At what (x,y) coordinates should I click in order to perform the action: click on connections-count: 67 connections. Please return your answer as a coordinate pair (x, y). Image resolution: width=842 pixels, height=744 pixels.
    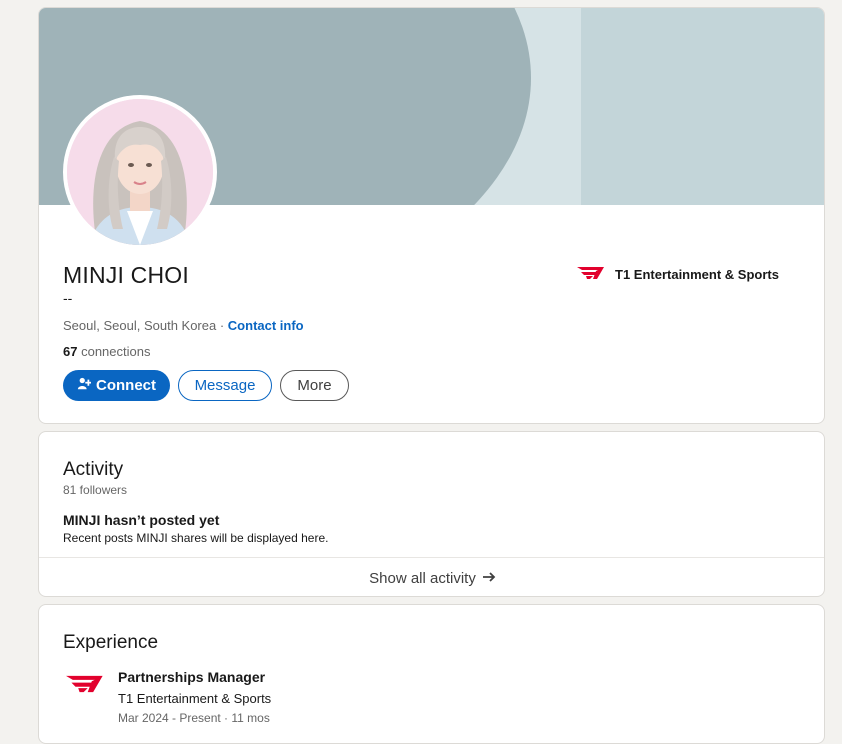
    Looking at the image, I should click on (106, 351).